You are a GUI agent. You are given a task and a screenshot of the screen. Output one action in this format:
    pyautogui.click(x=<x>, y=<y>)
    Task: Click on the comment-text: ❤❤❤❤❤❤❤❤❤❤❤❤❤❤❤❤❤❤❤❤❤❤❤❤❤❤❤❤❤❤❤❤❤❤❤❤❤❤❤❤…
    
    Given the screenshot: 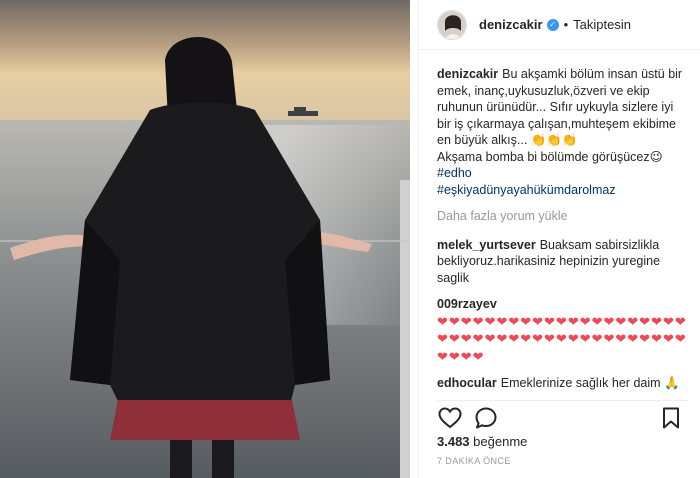 What is the action you would take?
    pyautogui.click(x=562, y=338)
    